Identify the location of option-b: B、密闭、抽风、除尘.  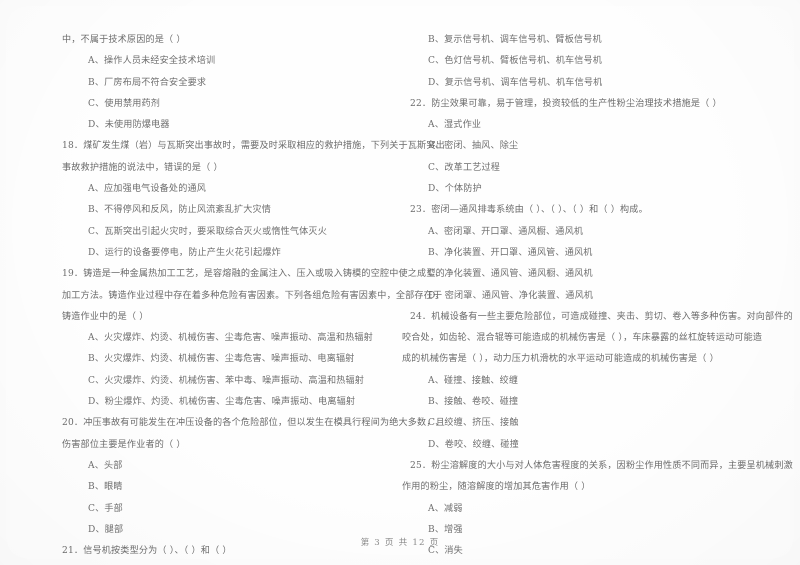
(582, 146).